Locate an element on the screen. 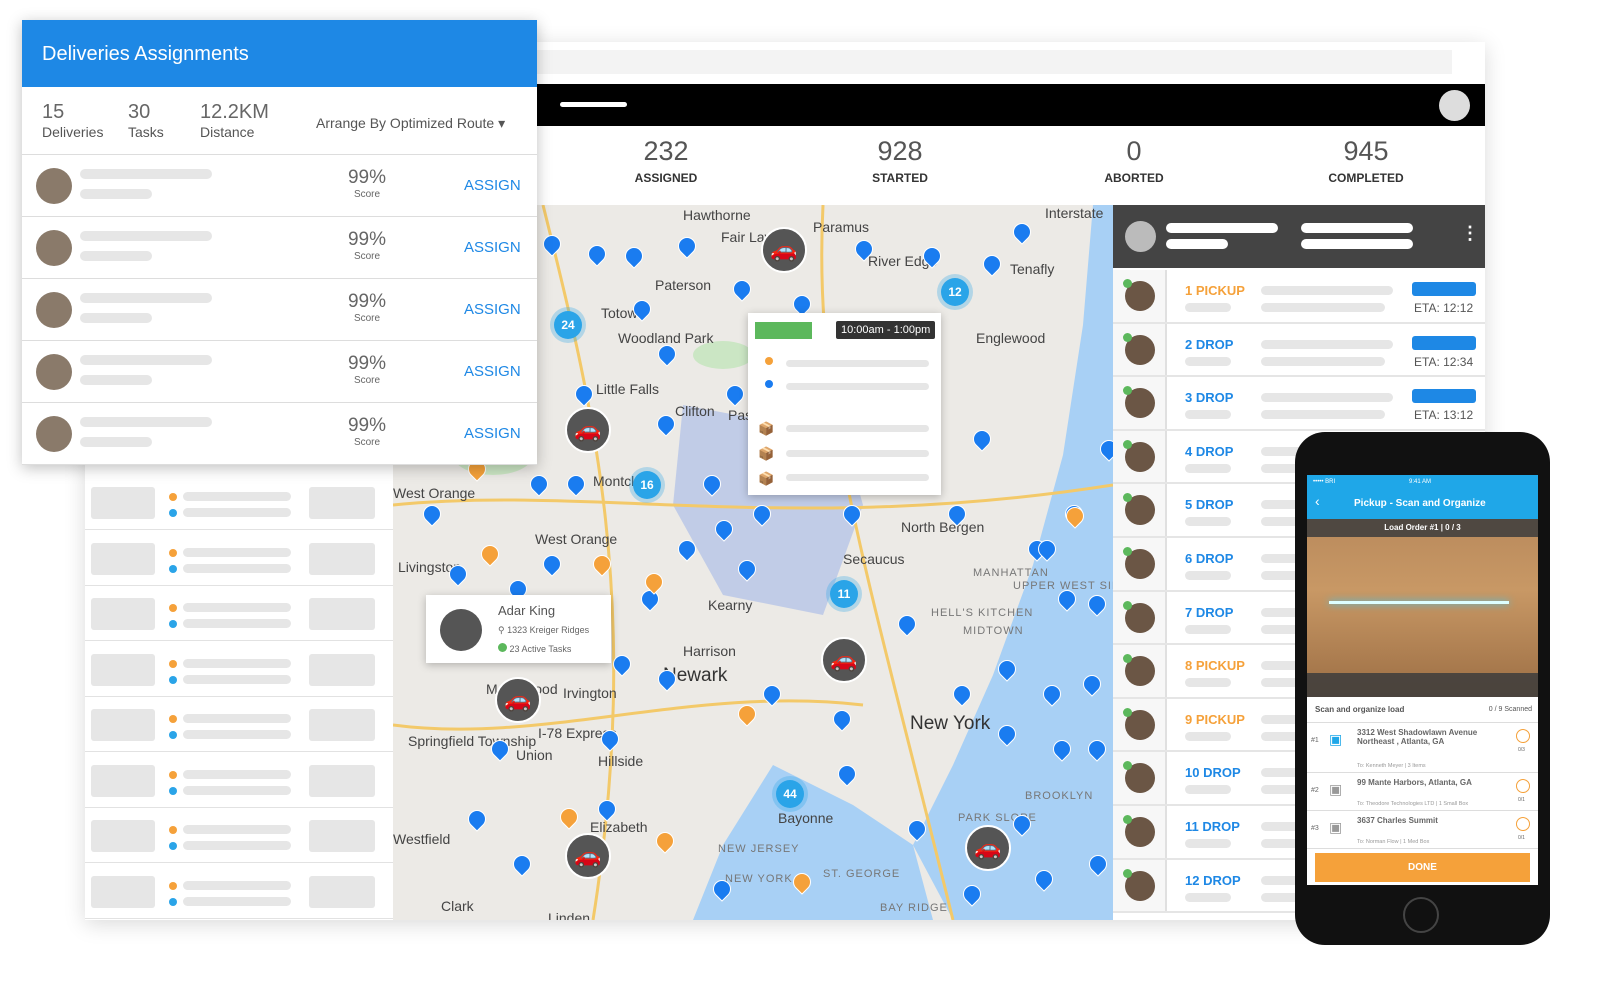 The image size is (1600, 982). stat-value: 928 is located at coordinates (900, 151).